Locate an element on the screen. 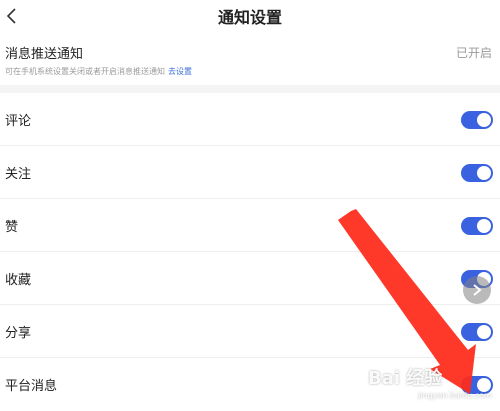 Image resolution: width=500 pixels, height=411 pixels. like-toggle is located at coordinates (477, 226).